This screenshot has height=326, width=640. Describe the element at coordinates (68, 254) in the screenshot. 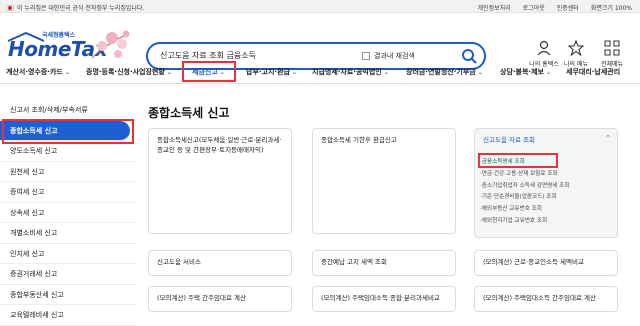

I see `side-item-stamp-tax: 인지세 신고` at that location.